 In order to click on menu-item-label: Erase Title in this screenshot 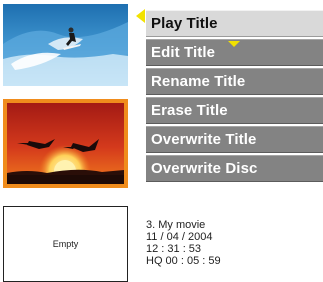, I will do `click(189, 110)`.